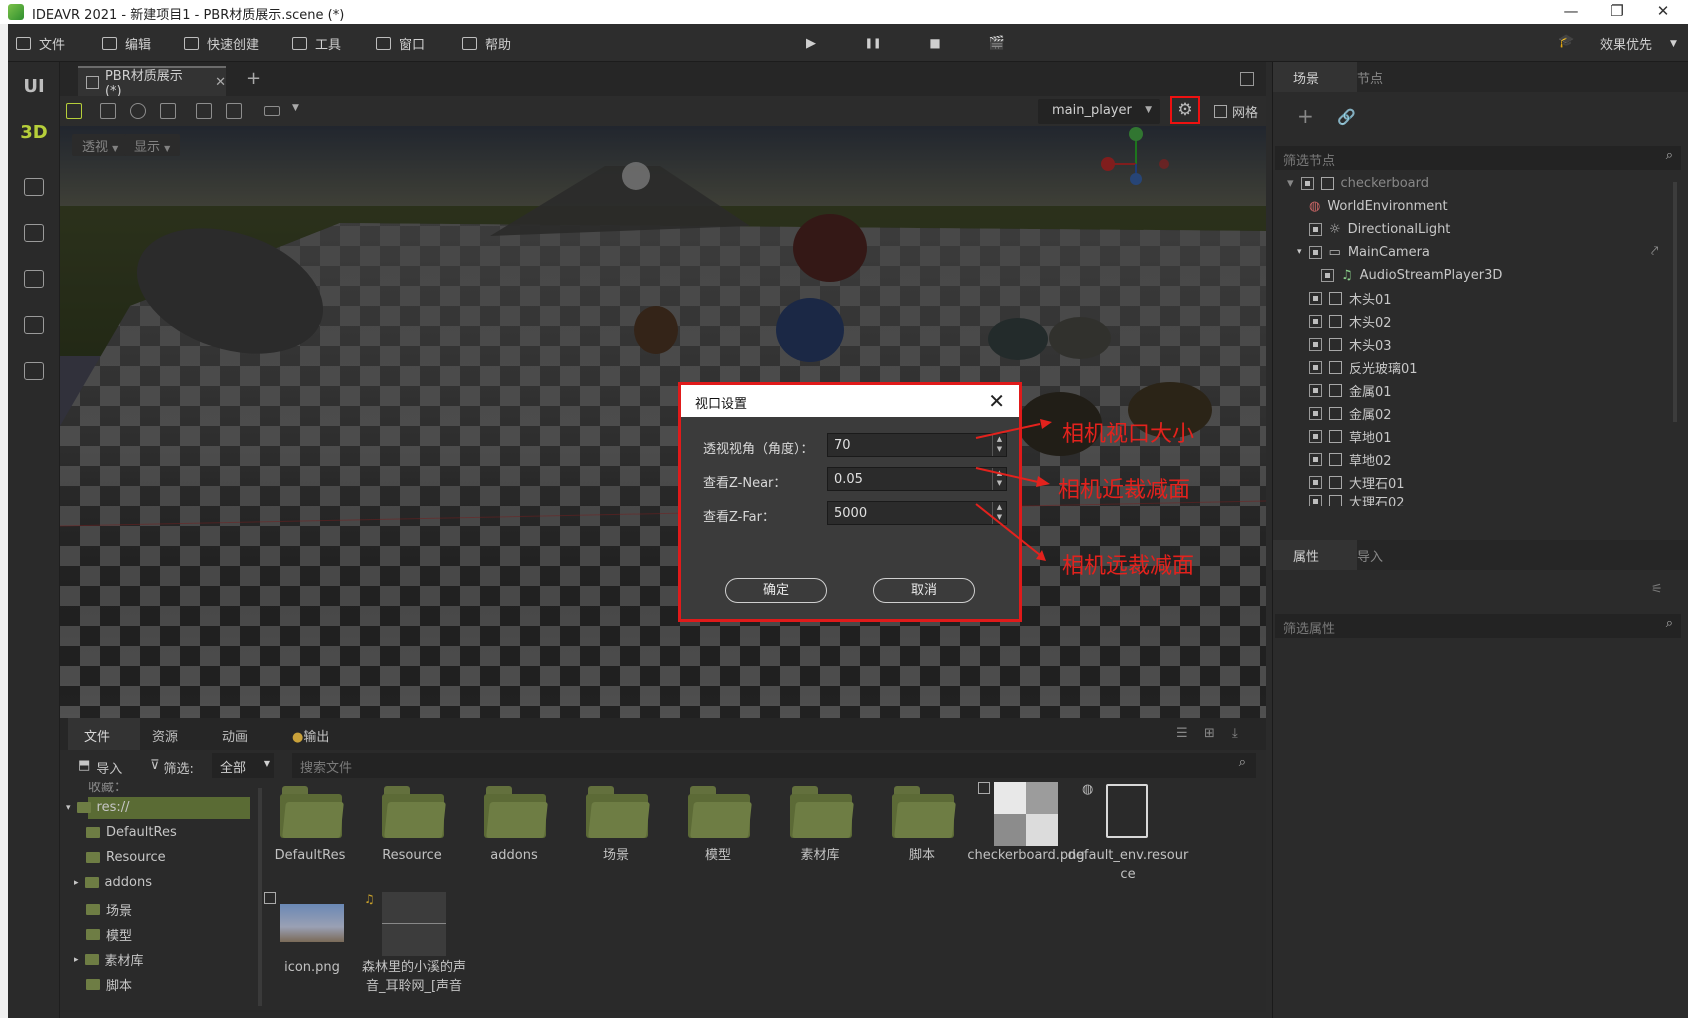 This screenshot has width=1688, height=1018. What do you see at coordinates (1657, 589) in the screenshot?
I see `tune-icon: ⚟` at bounding box center [1657, 589].